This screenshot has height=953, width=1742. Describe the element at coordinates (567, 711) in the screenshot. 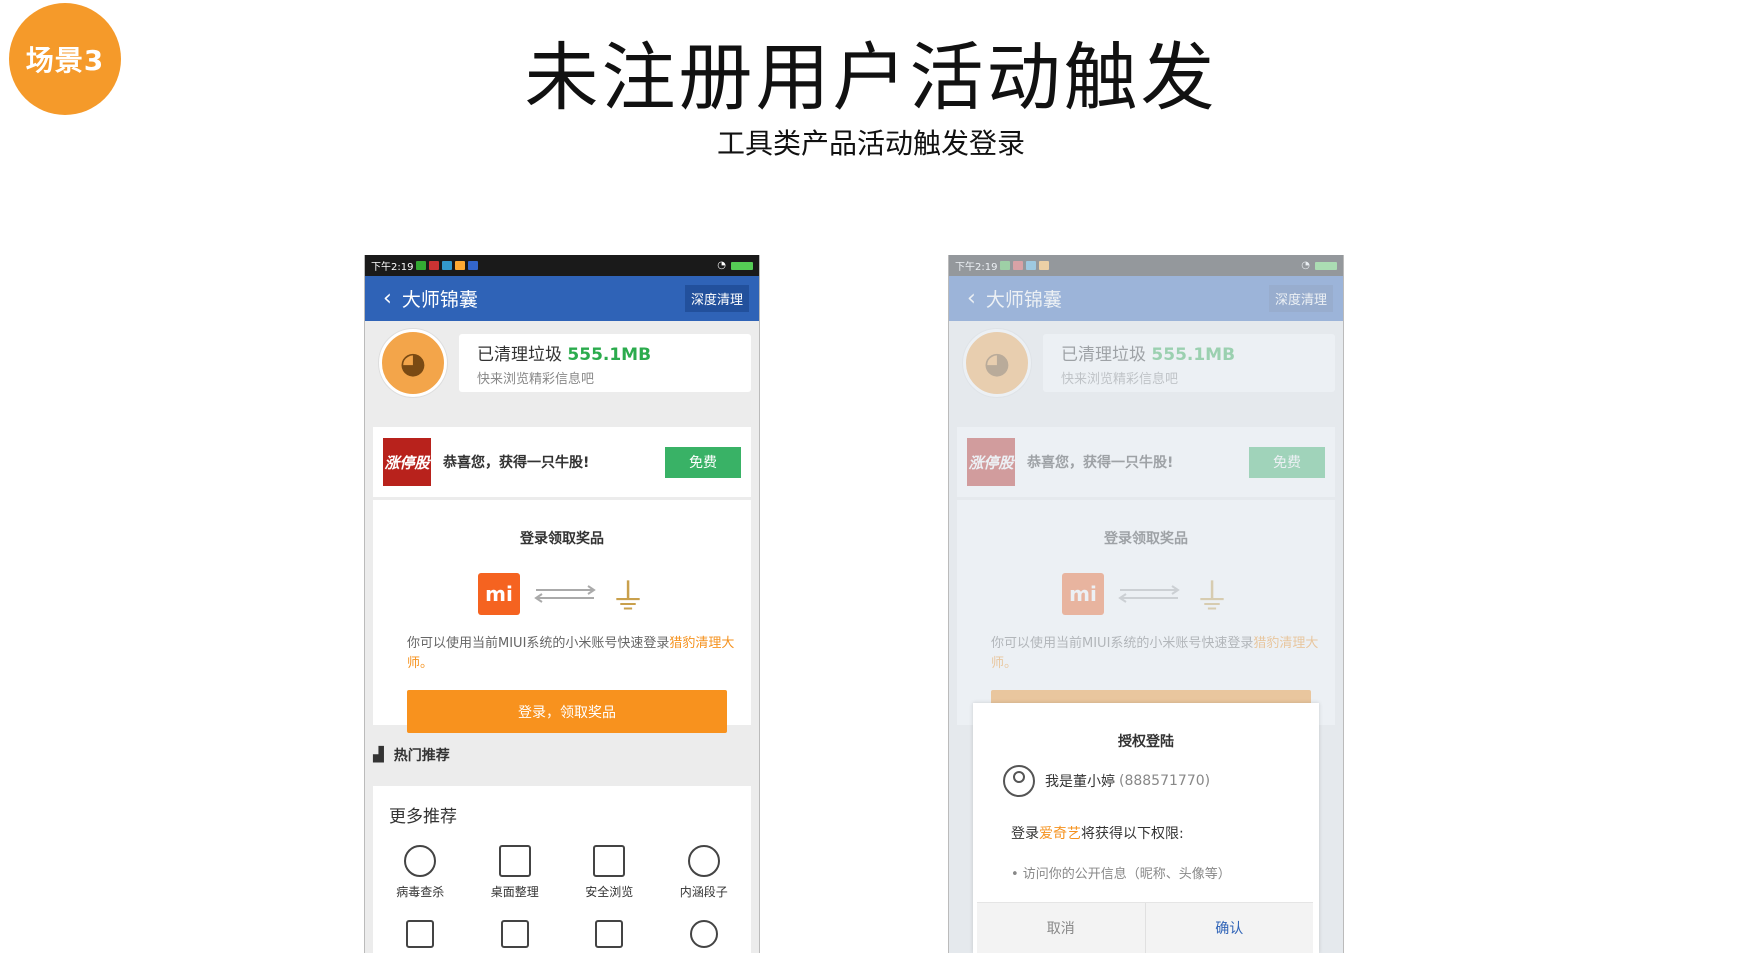

I see `login-button: 登录，领取奖品` at that location.